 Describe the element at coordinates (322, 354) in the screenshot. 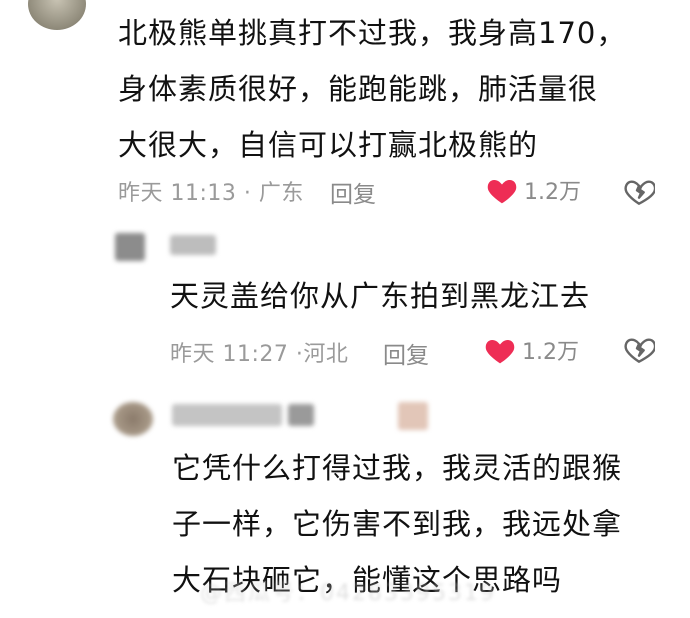

I see `comment-location: ·河北` at that location.